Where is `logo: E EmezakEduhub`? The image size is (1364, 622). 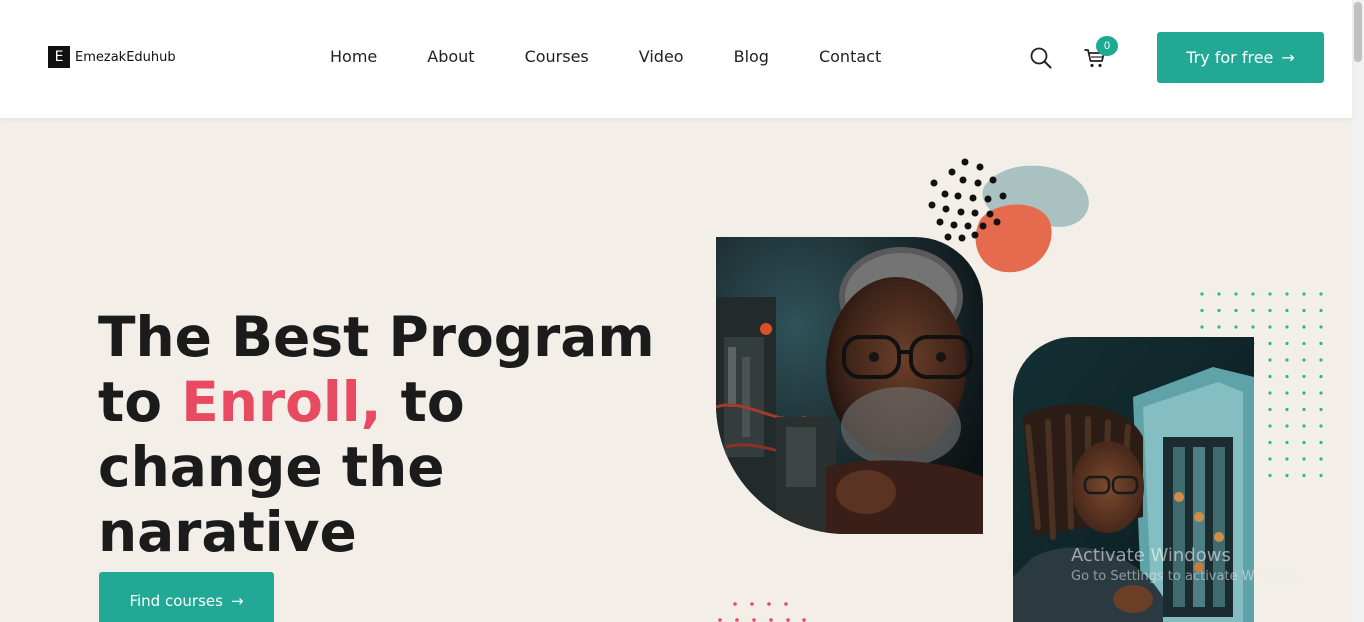 logo: E EmezakEduhub is located at coordinates (112, 57).